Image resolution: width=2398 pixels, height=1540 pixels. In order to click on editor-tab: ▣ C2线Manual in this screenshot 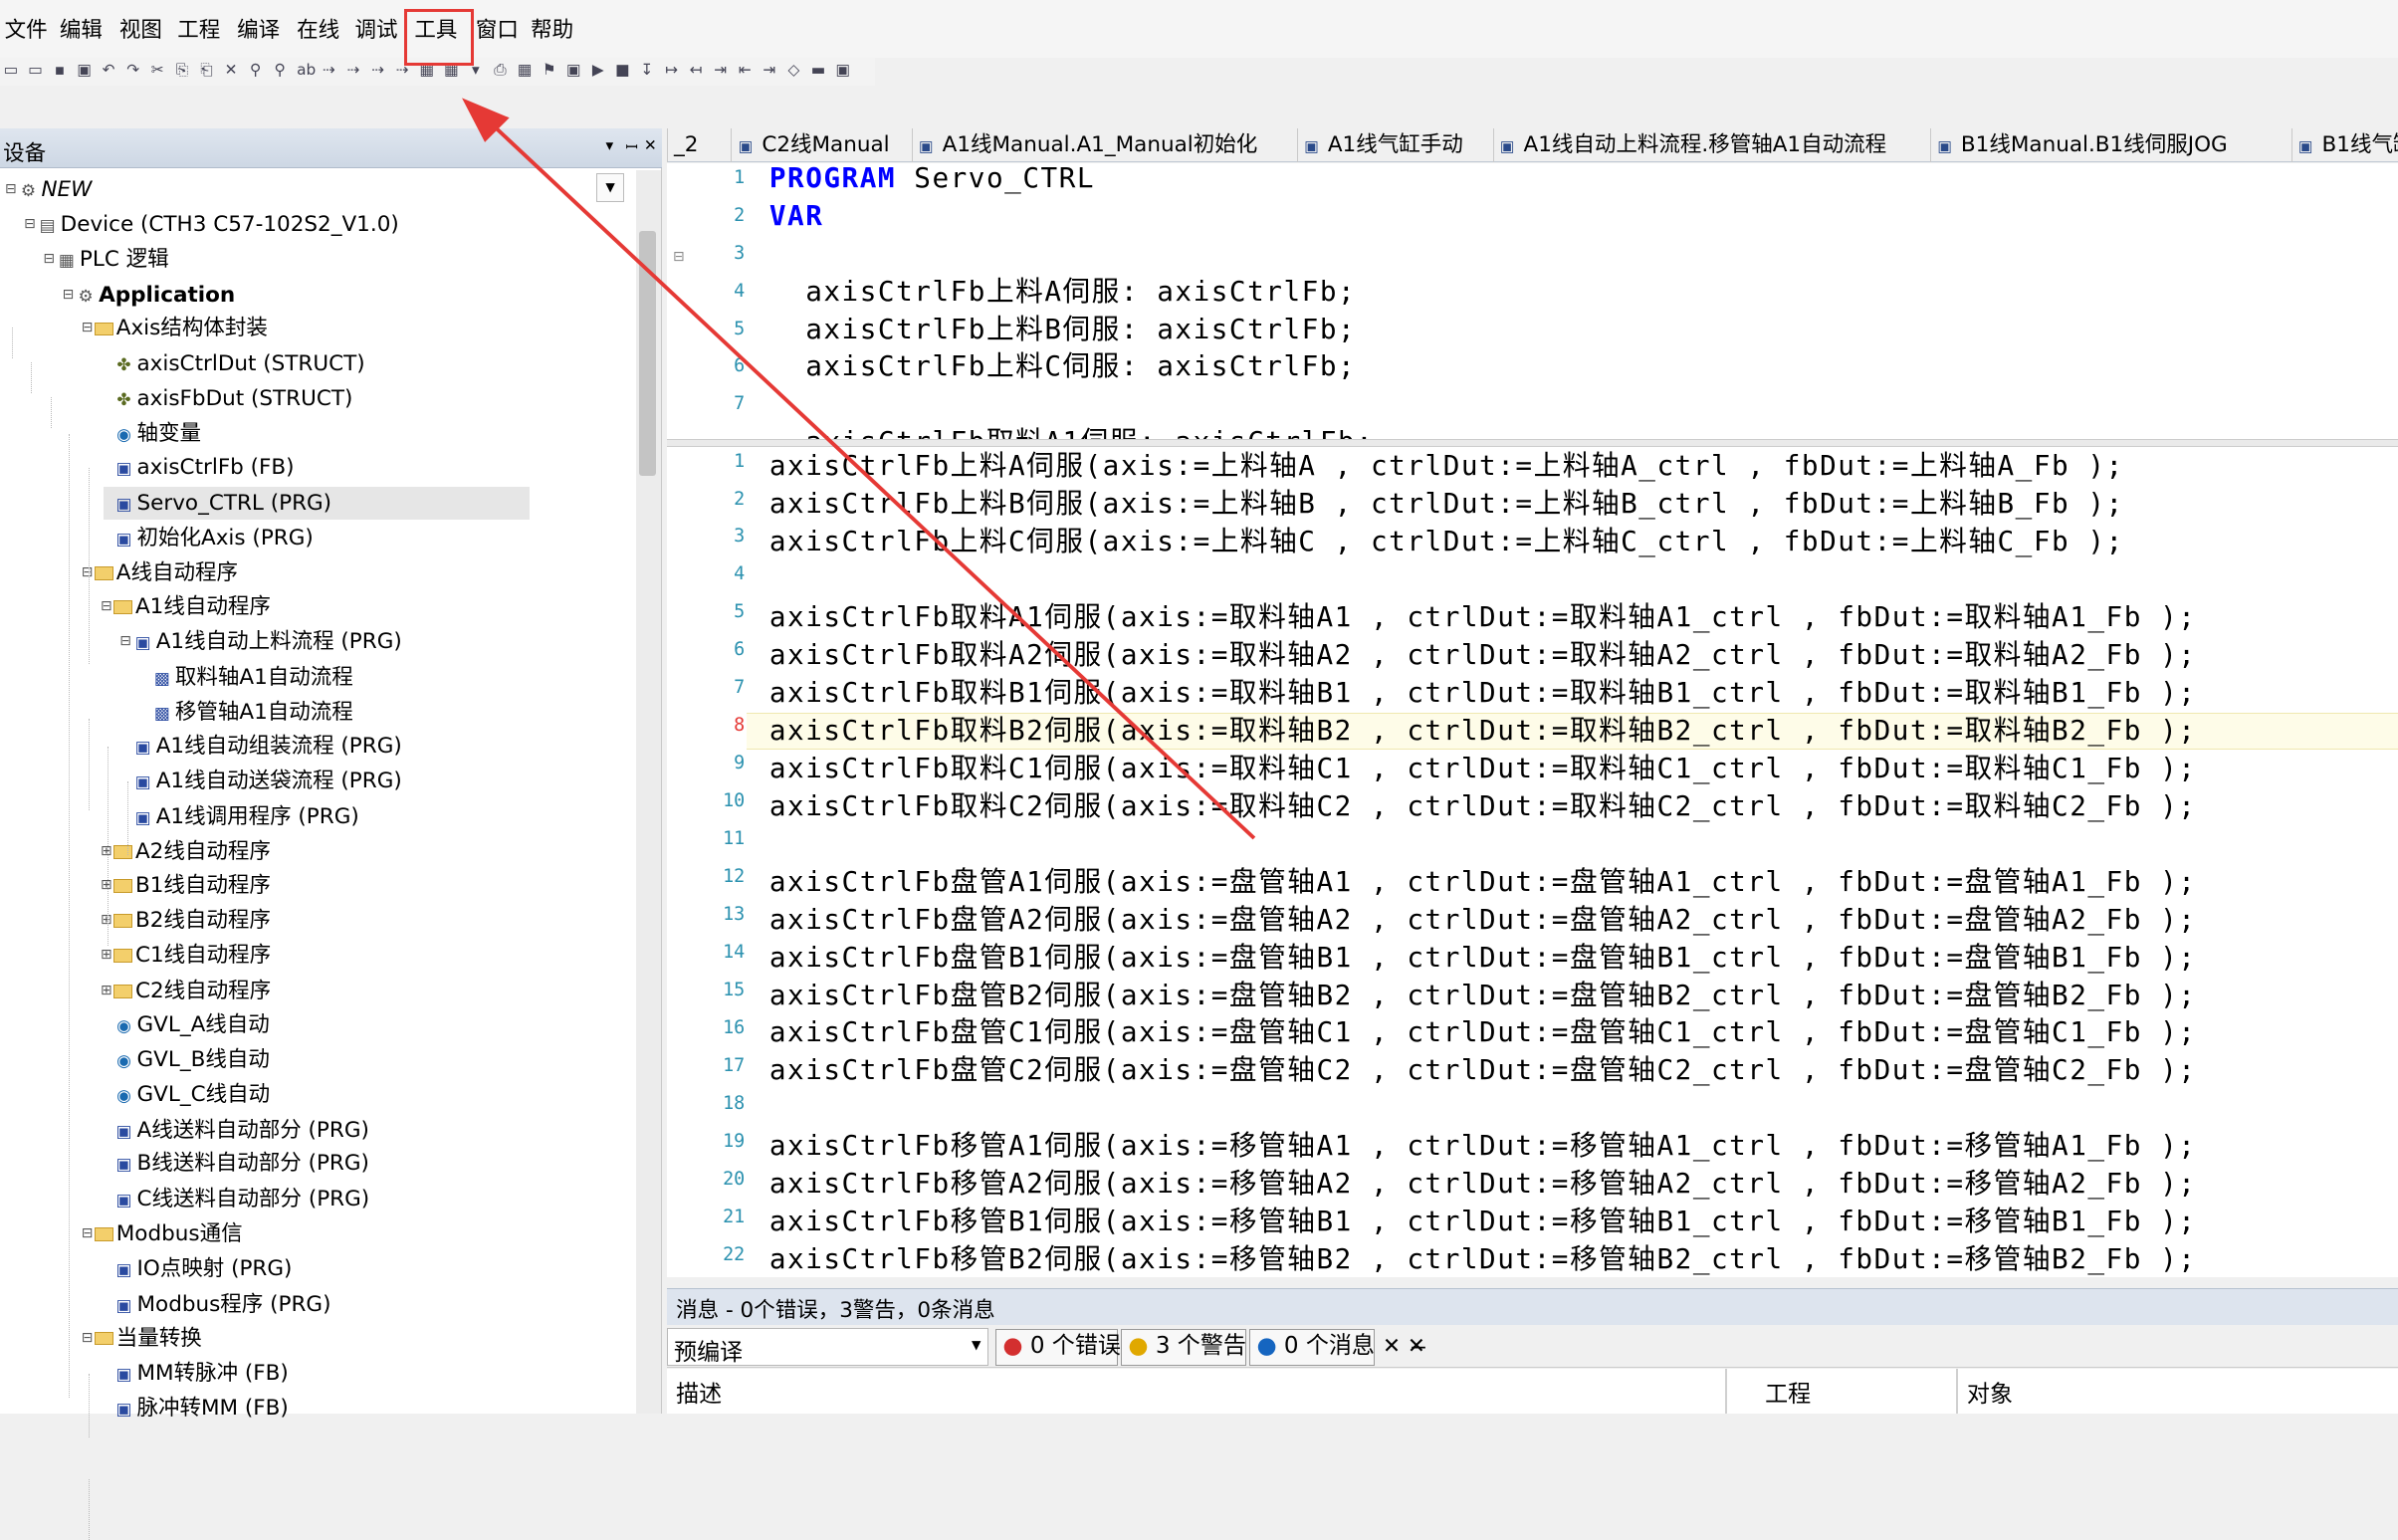, I will do `click(821, 145)`.